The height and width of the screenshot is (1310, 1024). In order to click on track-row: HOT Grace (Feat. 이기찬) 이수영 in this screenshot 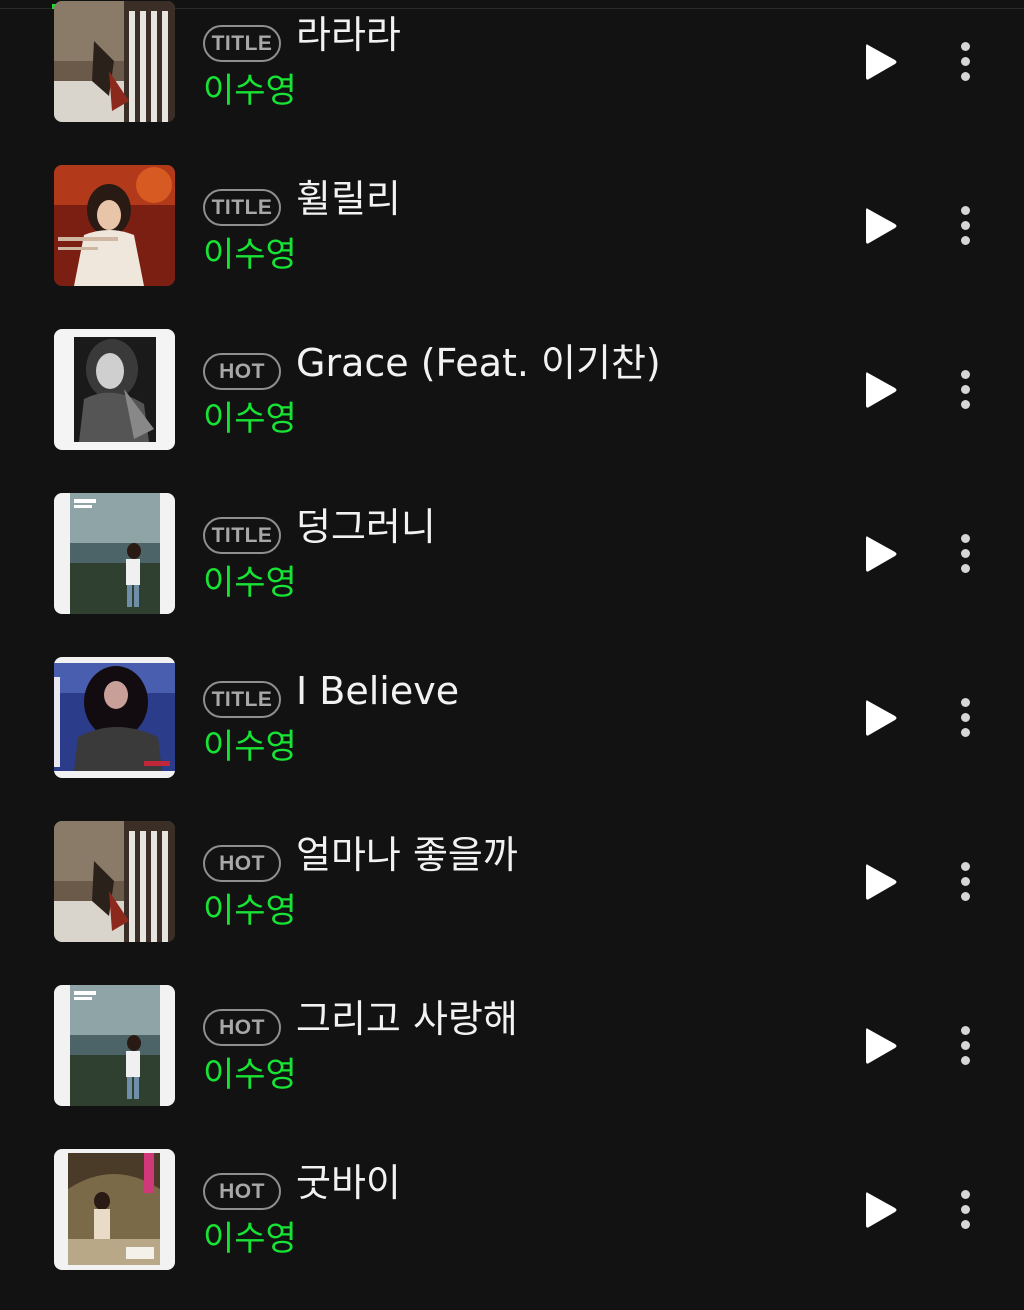, I will do `click(512, 391)`.